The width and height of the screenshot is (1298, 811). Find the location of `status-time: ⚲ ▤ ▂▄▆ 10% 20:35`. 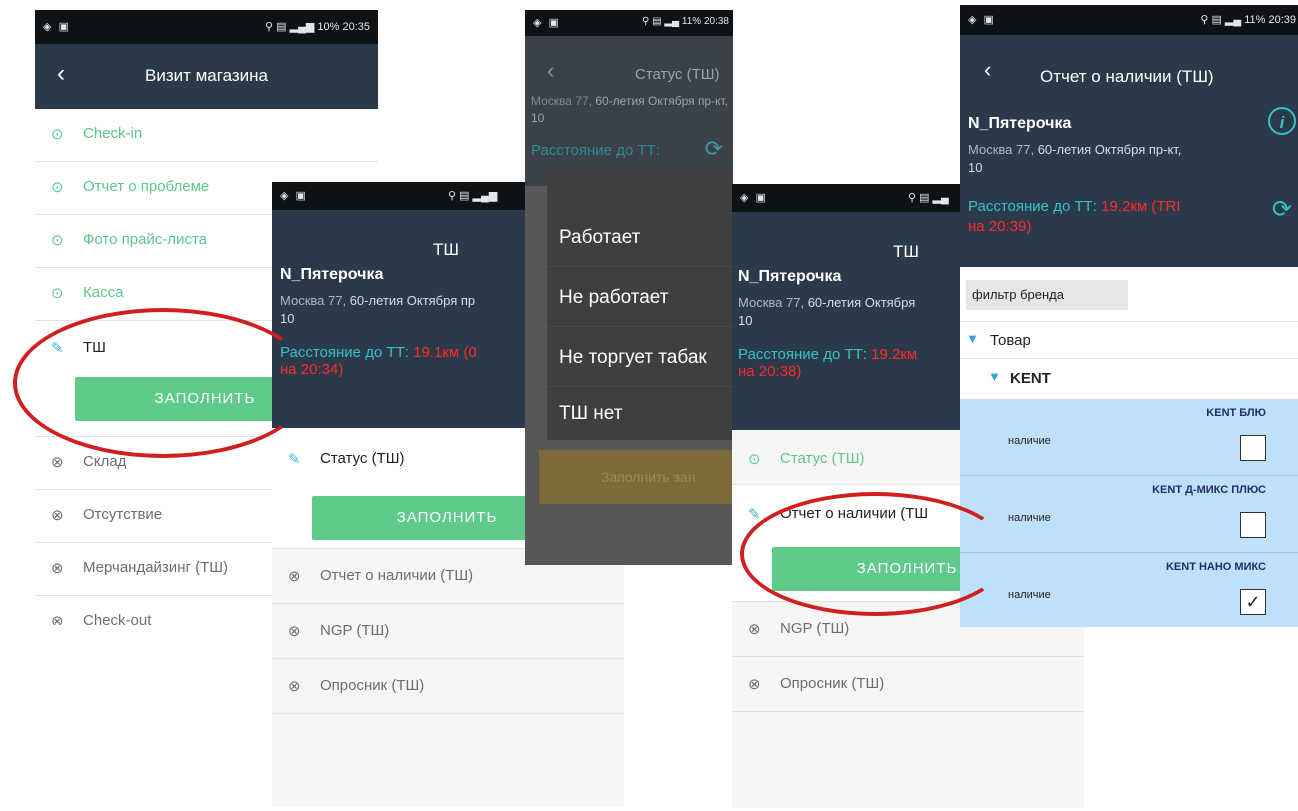

status-time: ⚲ ▤ ▂▄▆ 10% 20:35 is located at coordinates (317, 27).